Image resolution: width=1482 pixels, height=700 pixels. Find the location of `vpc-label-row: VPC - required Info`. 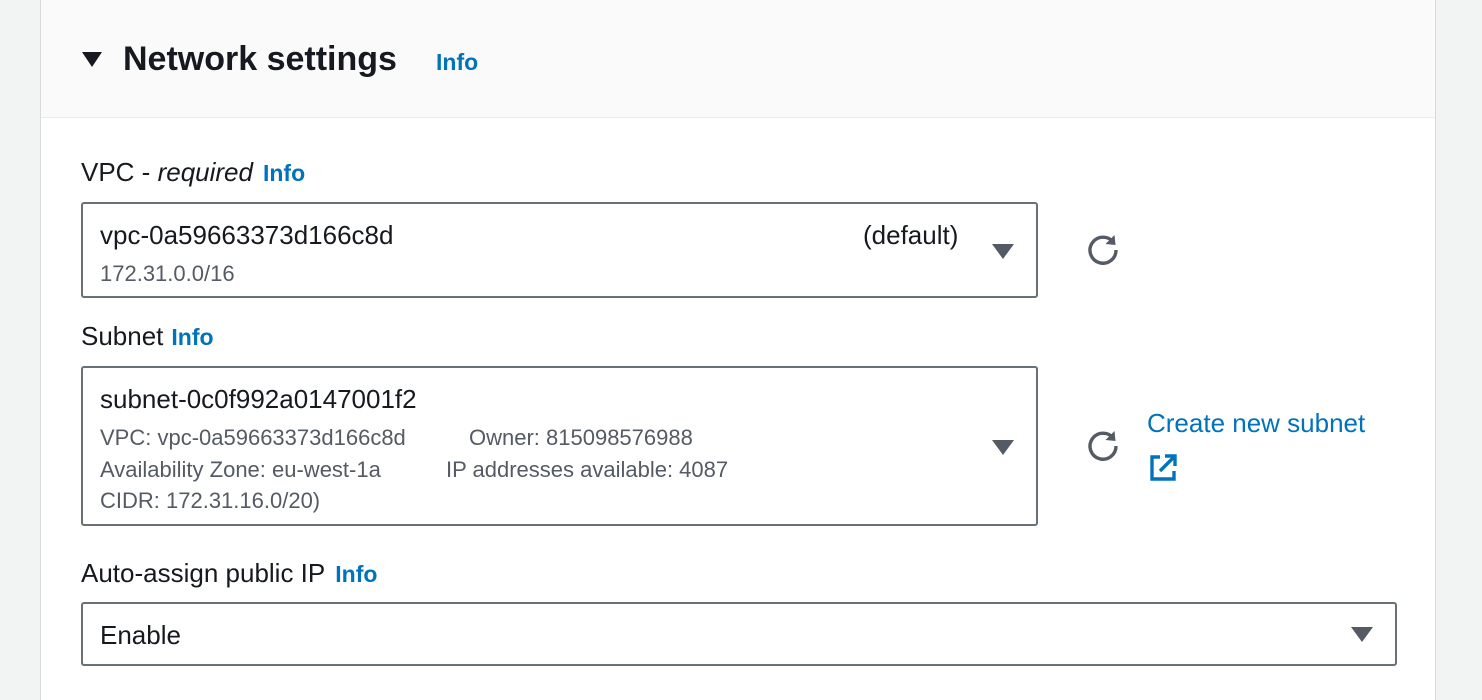

vpc-label-row: VPC - required Info is located at coordinates (193, 172).